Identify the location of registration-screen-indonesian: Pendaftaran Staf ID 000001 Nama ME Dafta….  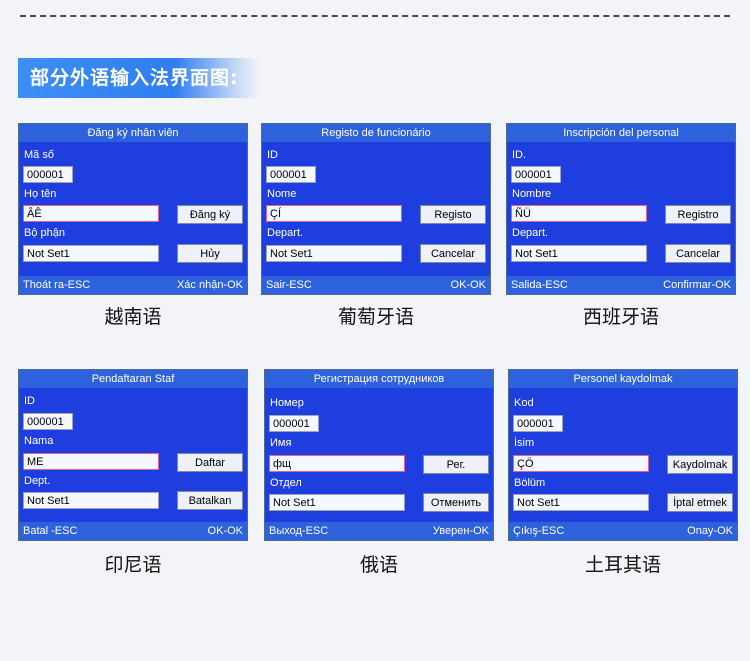
(133, 455).